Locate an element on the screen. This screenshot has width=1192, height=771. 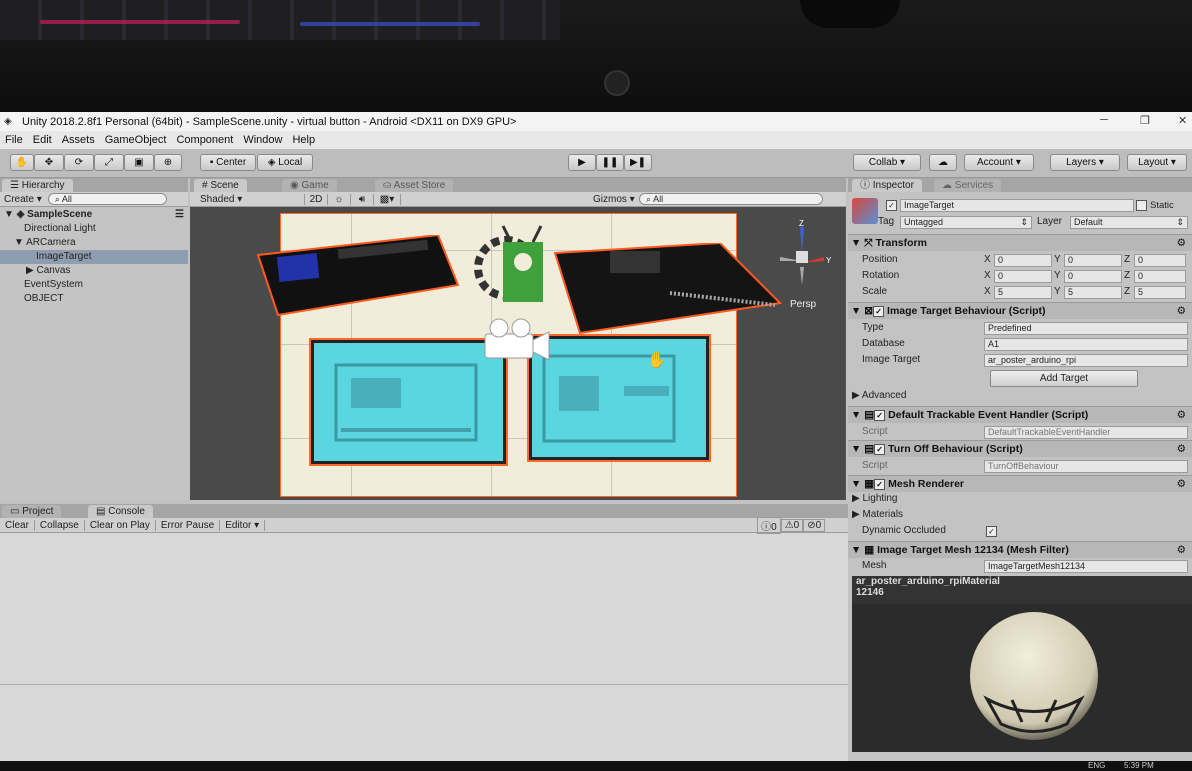
pause-button: ❚❚ is located at coordinates (610, 162).